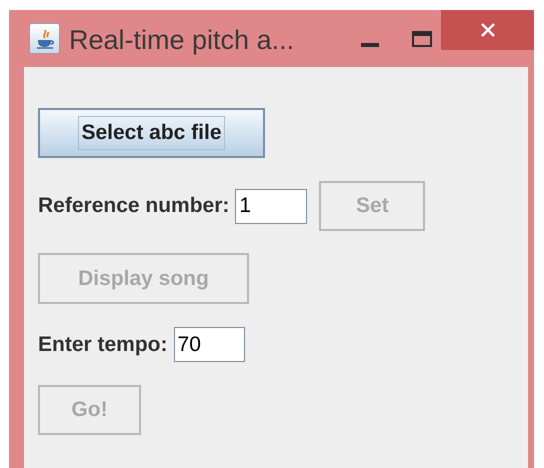  What do you see at coordinates (103, 345) in the screenshot?
I see `field-label: Enter tempo:` at bounding box center [103, 345].